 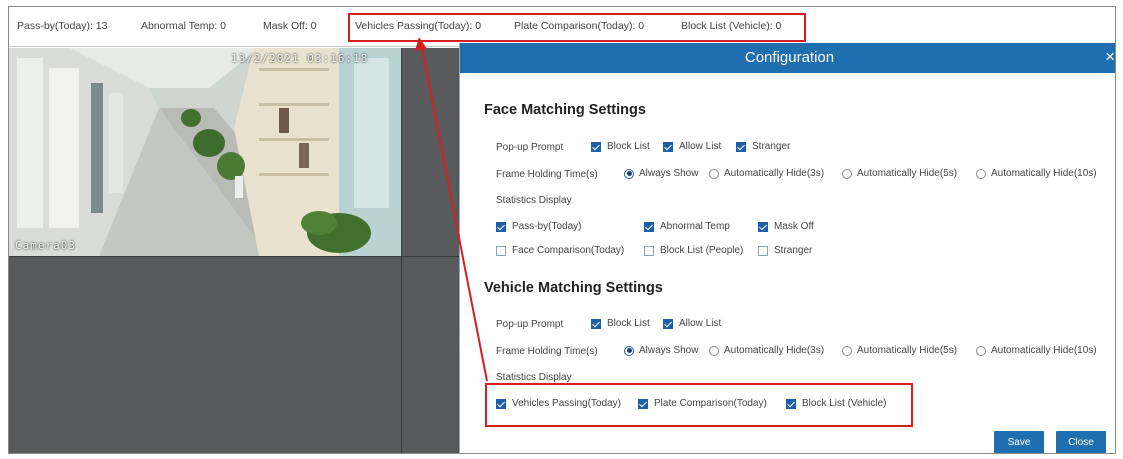 I want to click on face-stats-option: Block List (People), so click(x=693, y=250).